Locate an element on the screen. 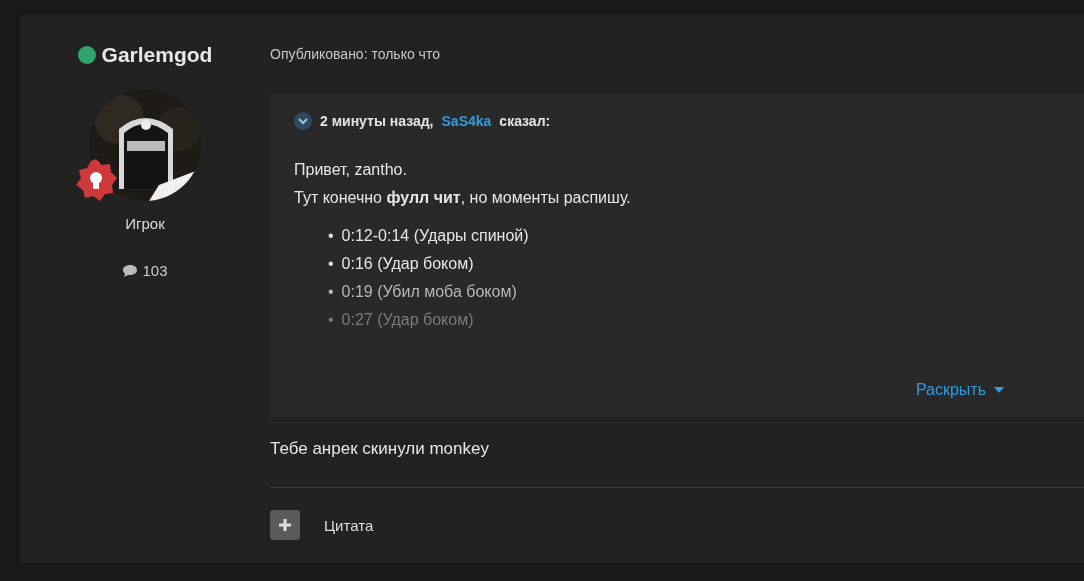 This screenshot has height=581, width=1084. speech-bubble-icon is located at coordinates (130, 270).